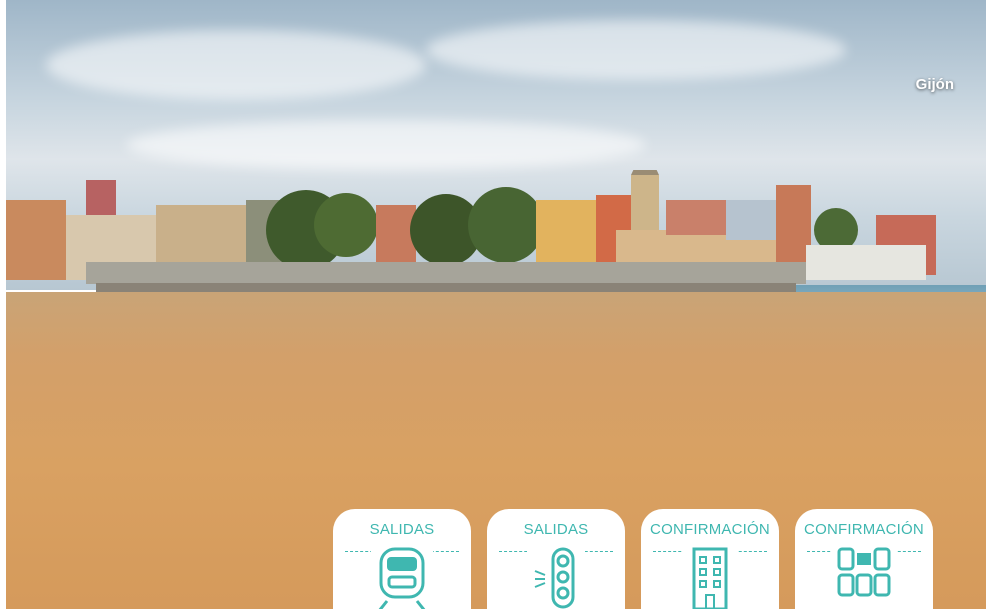  What do you see at coordinates (710, 577) in the screenshot?
I see `hotel-building-icon` at bounding box center [710, 577].